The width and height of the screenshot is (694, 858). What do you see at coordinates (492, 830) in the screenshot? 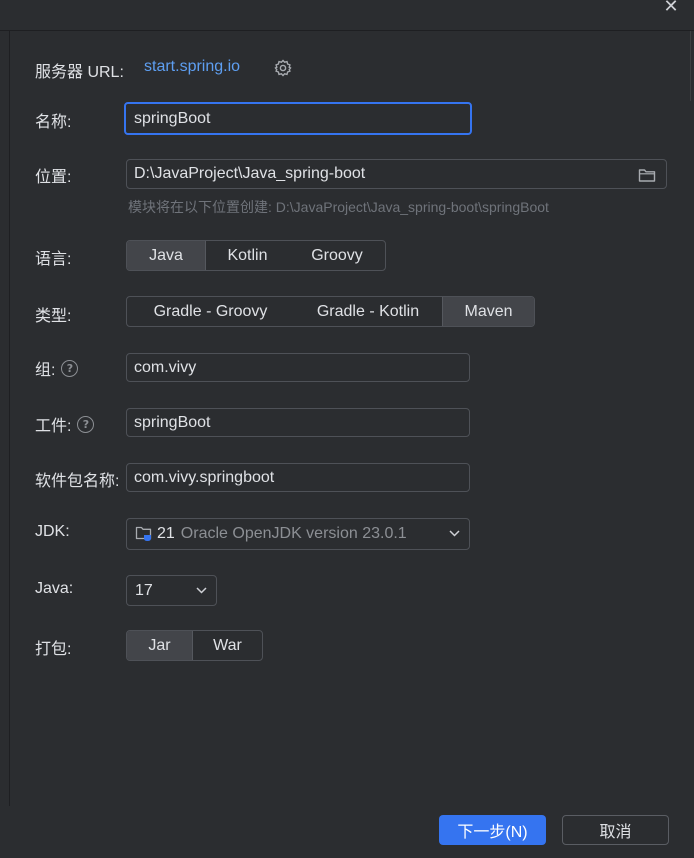
I see `next-button: 下一步(N)` at bounding box center [492, 830].